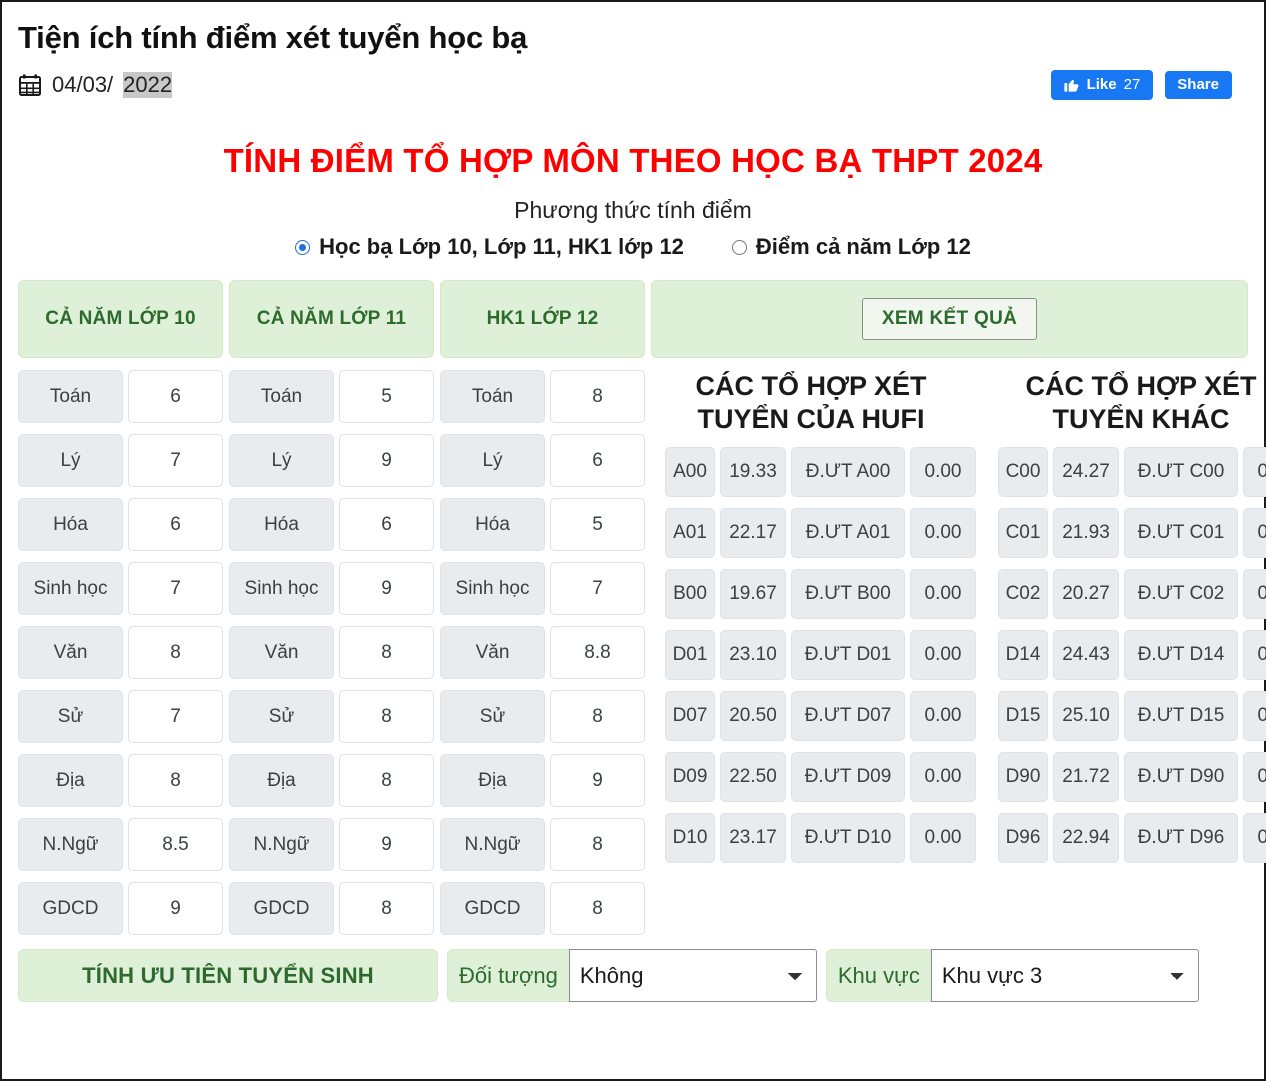 The height and width of the screenshot is (1081, 1266). Describe the element at coordinates (331, 908) in the screenshot. I see `subject-row: GDCD 8` at that location.